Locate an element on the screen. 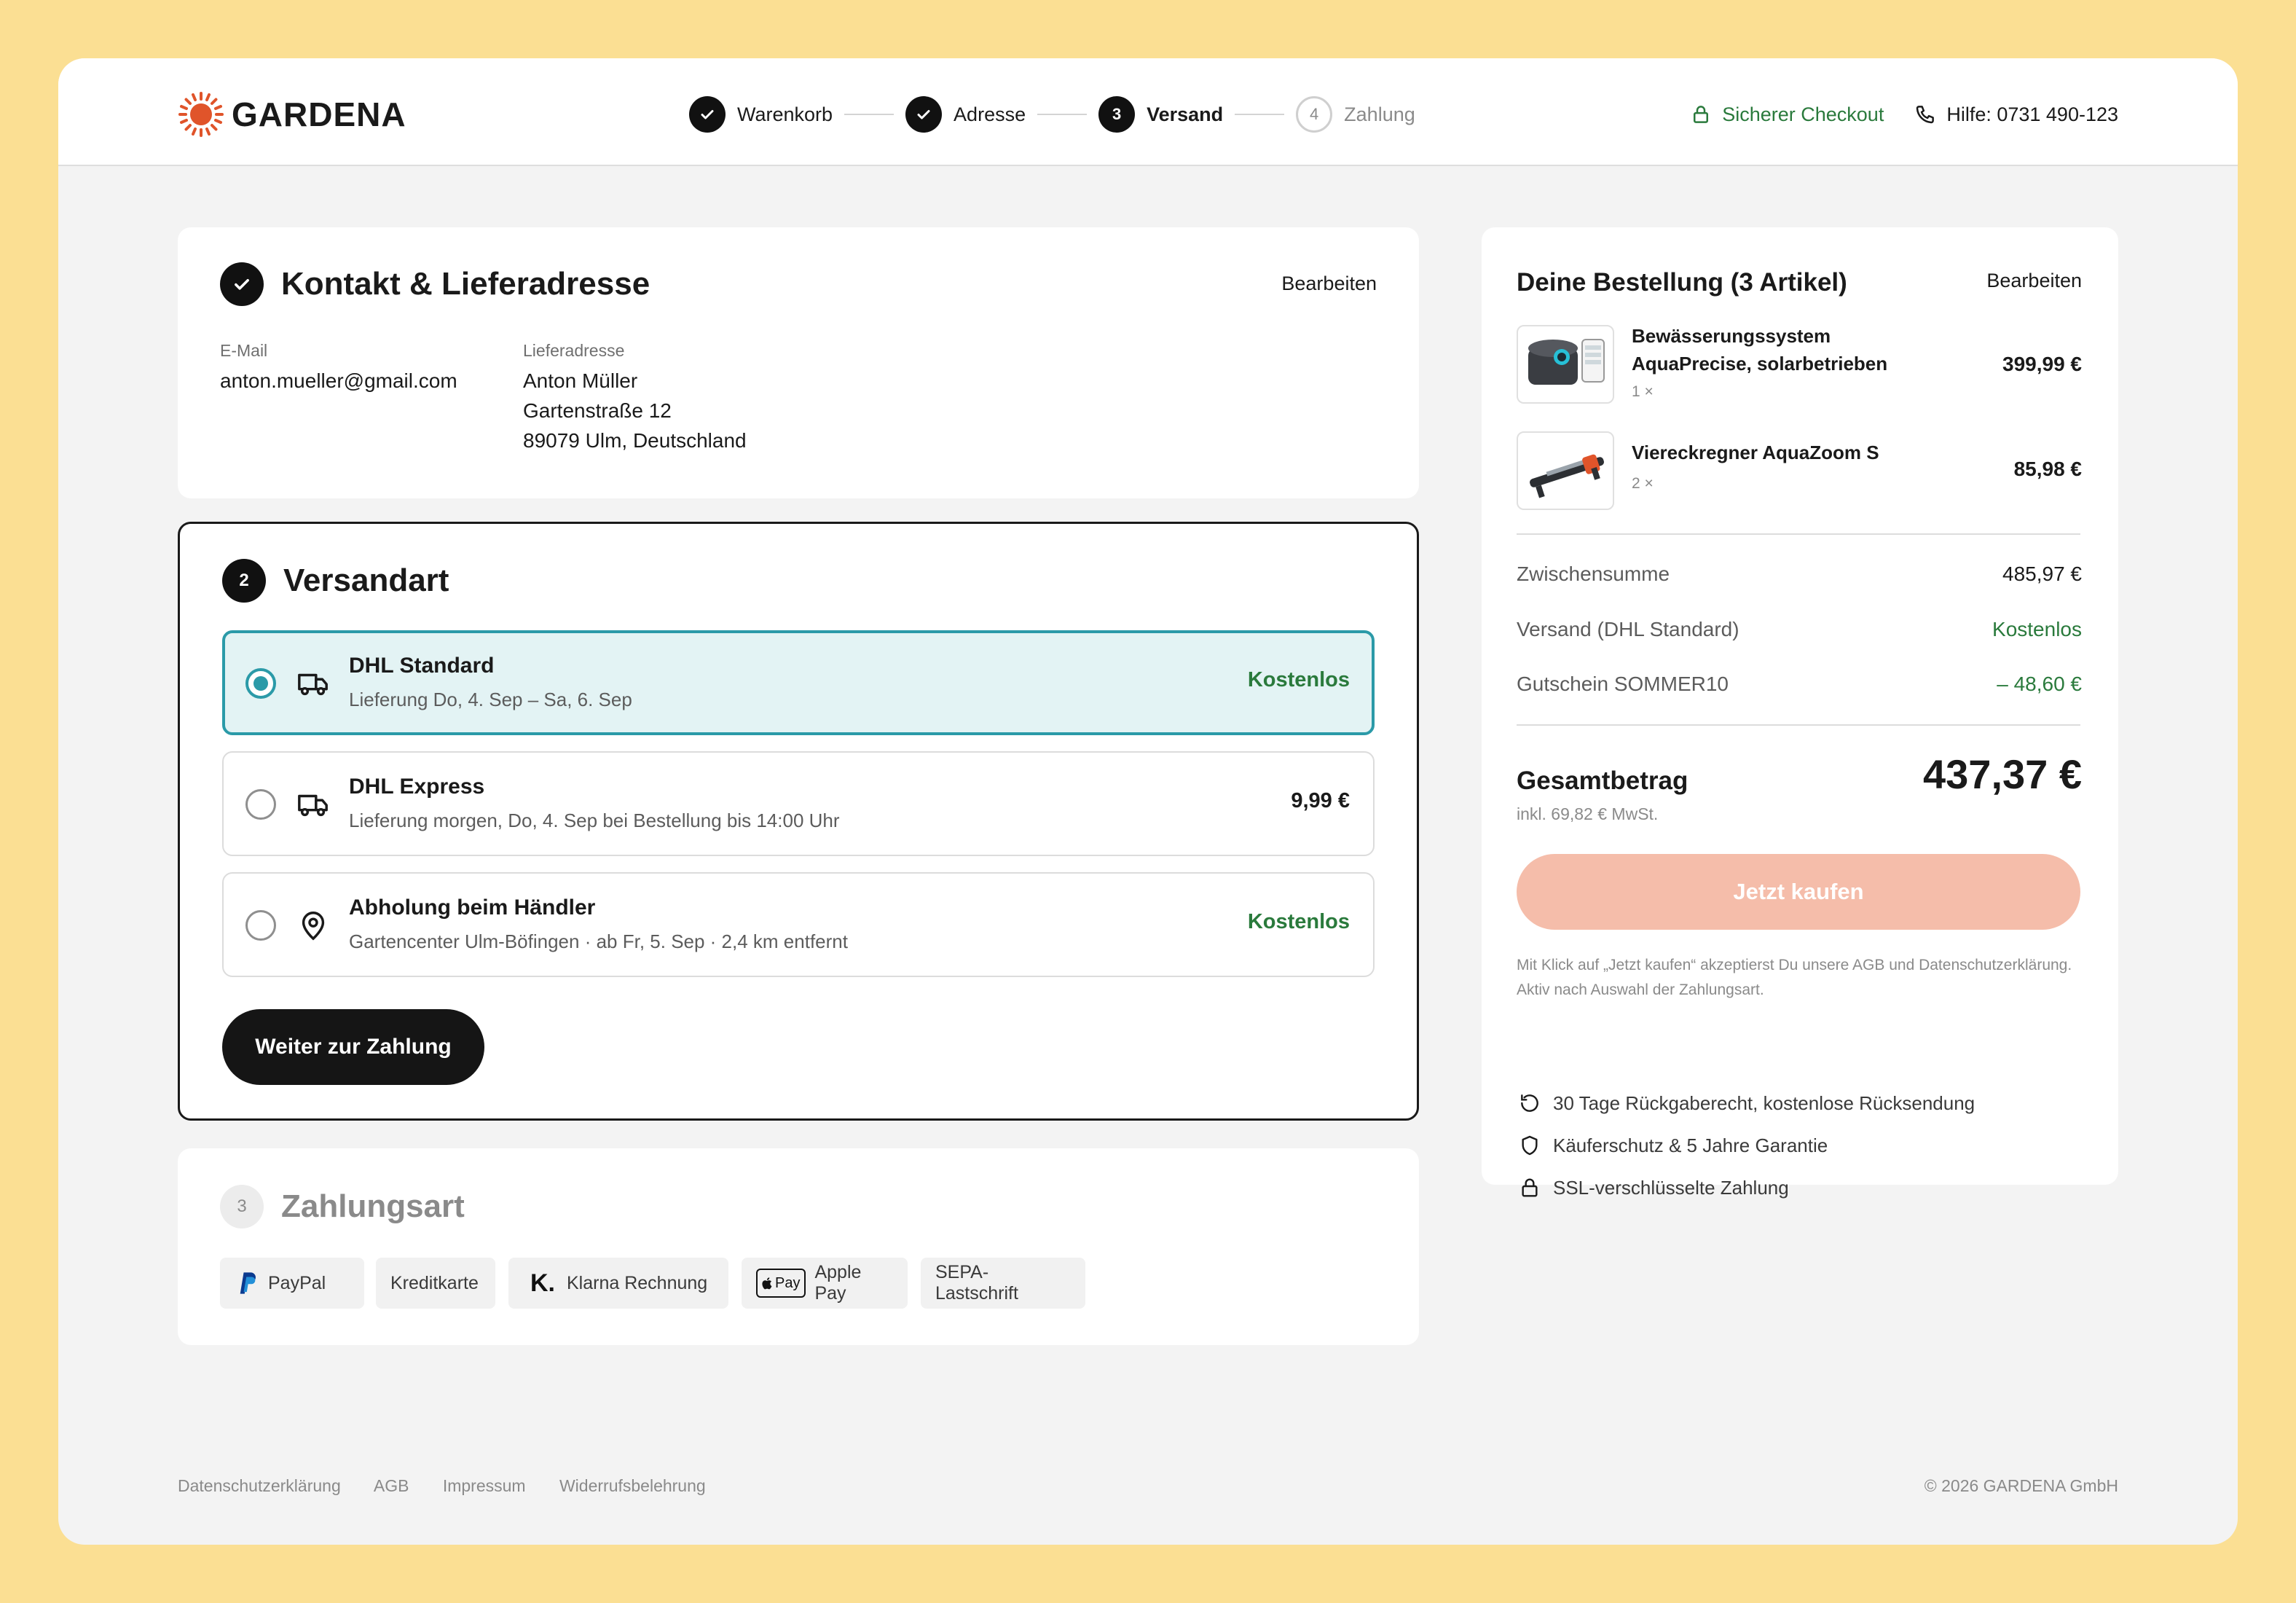 The height and width of the screenshot is (1603, 2296). continue-to-payment-button: Weiter zur Zahlung is located at coordinates (353, 1047).